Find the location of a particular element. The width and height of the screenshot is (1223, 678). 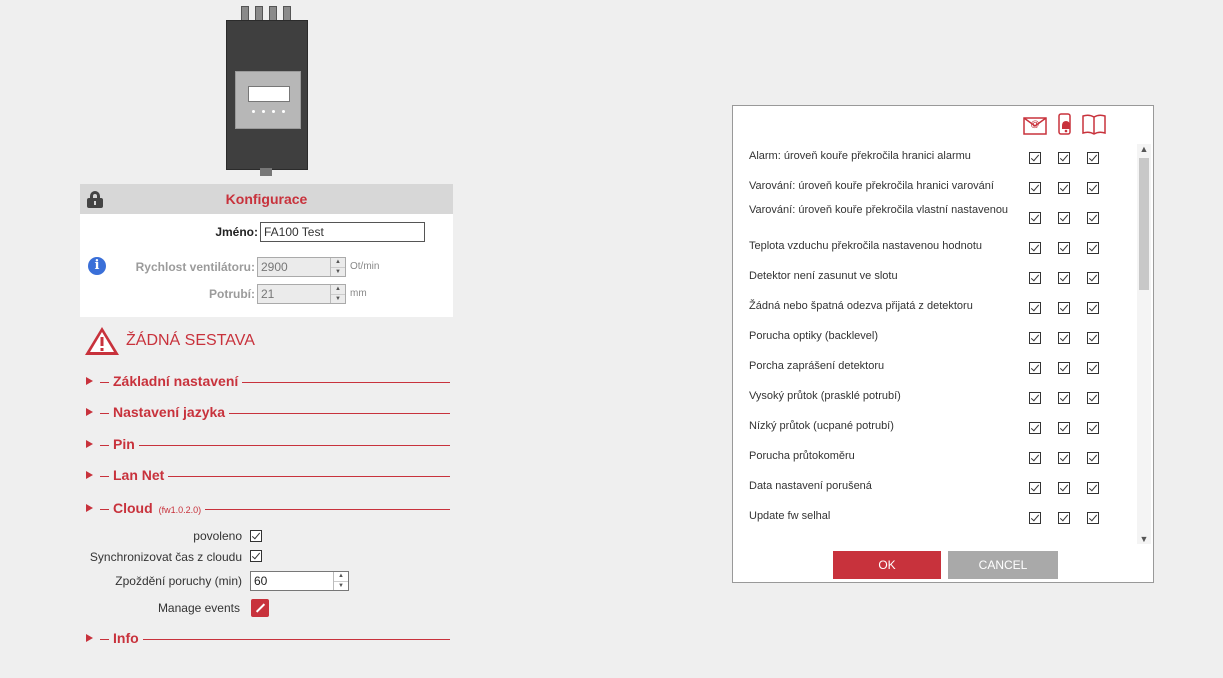

cloud-enabled-checkbox is located at coordinates (256, 536).